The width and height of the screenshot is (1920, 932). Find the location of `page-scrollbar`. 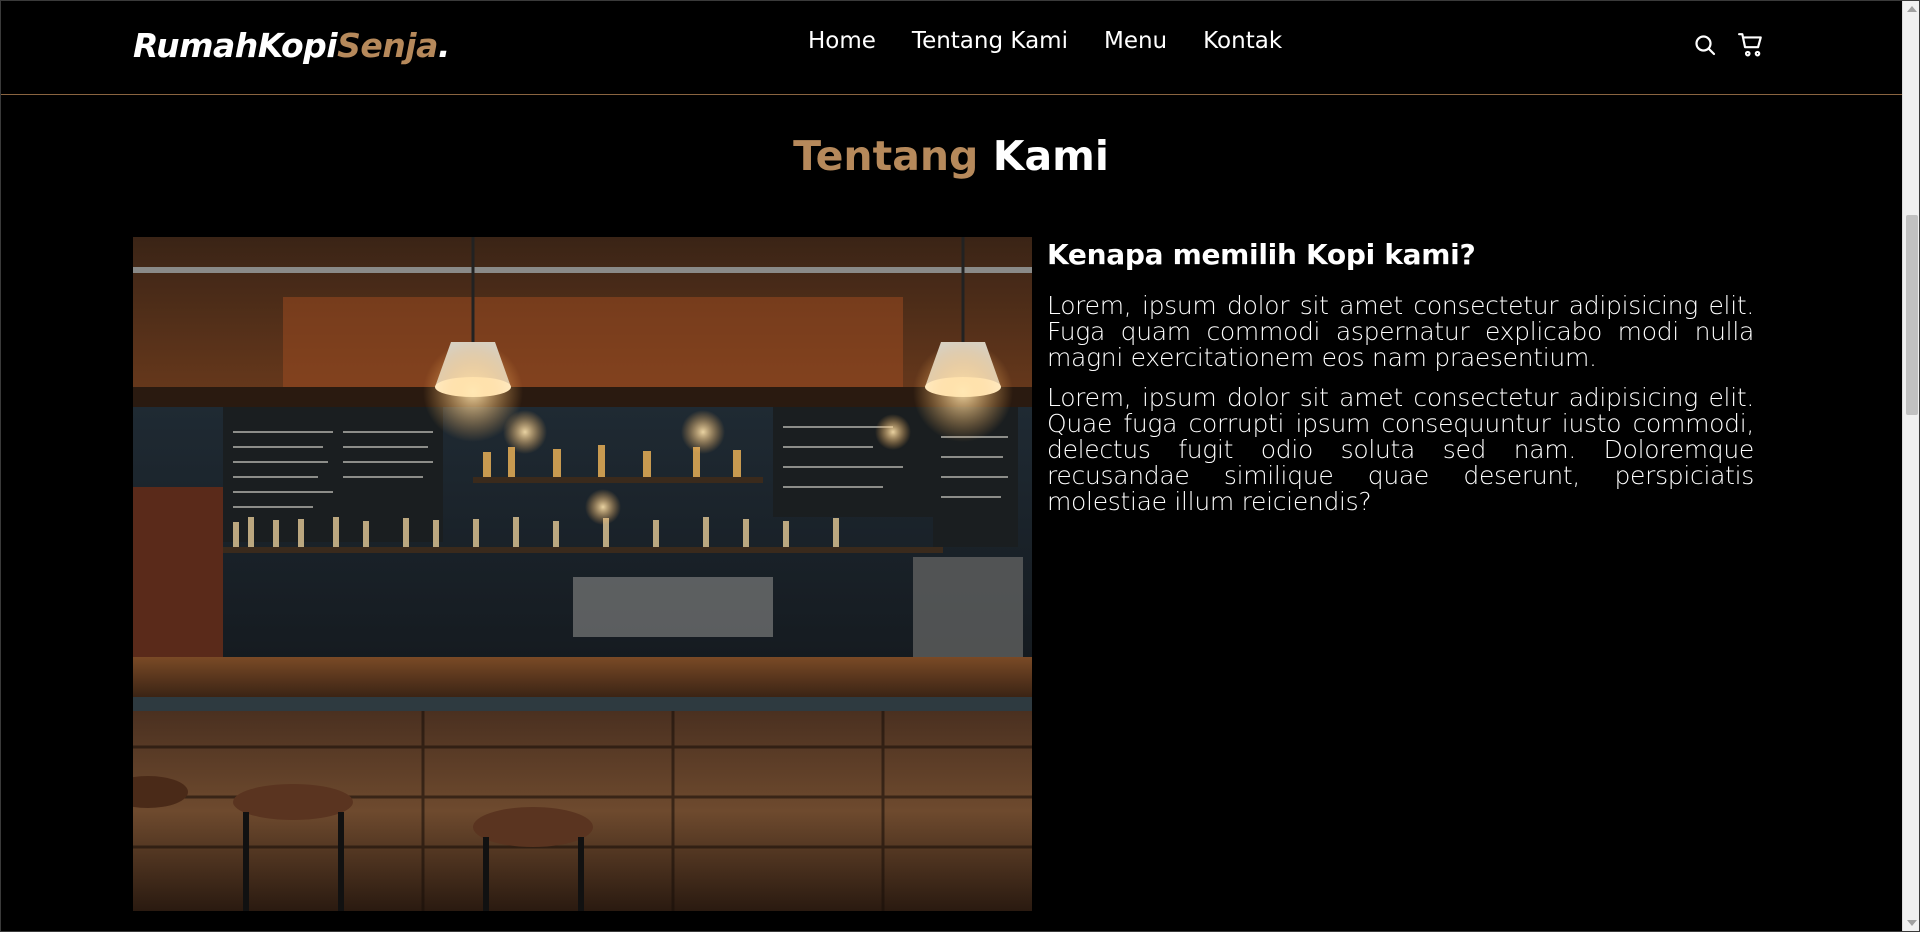

page-scrollbar is located at coordinates (1911, 466).